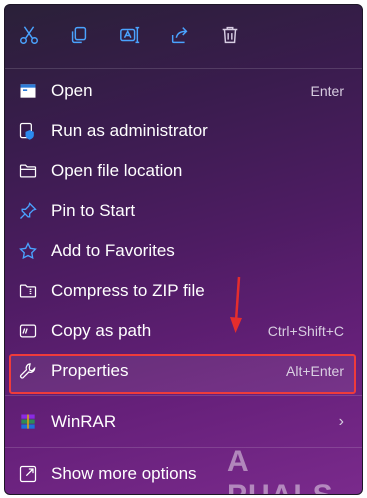  What do you see at coordinates (183, 68) in the screenshot?
I see `toolbar-separator` at bounding box center [183, 68].